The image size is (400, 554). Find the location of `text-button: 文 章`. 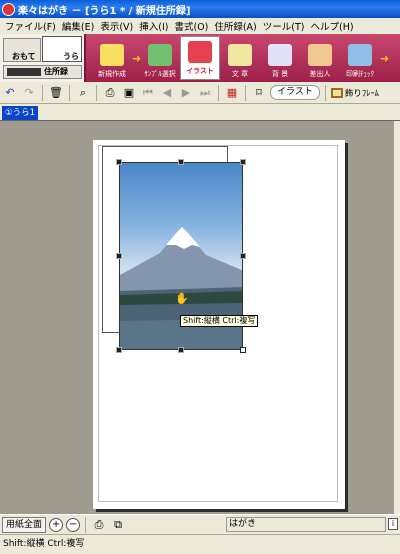

text-button: 文 章 is located at coordinates (240, 58).